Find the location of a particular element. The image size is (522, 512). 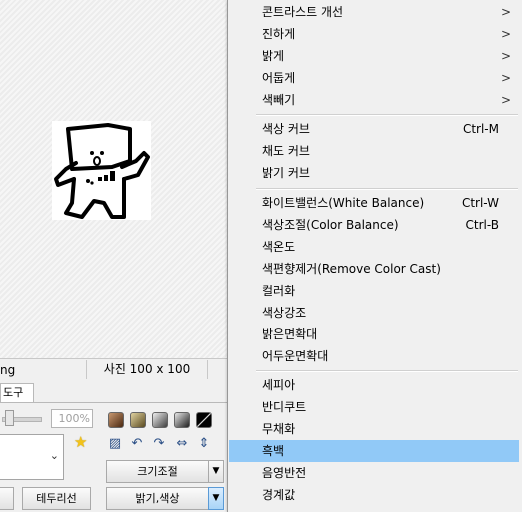

menu-item-color-curve: 색상 커브 Ctrl-M is located at coordinates (374, 129).